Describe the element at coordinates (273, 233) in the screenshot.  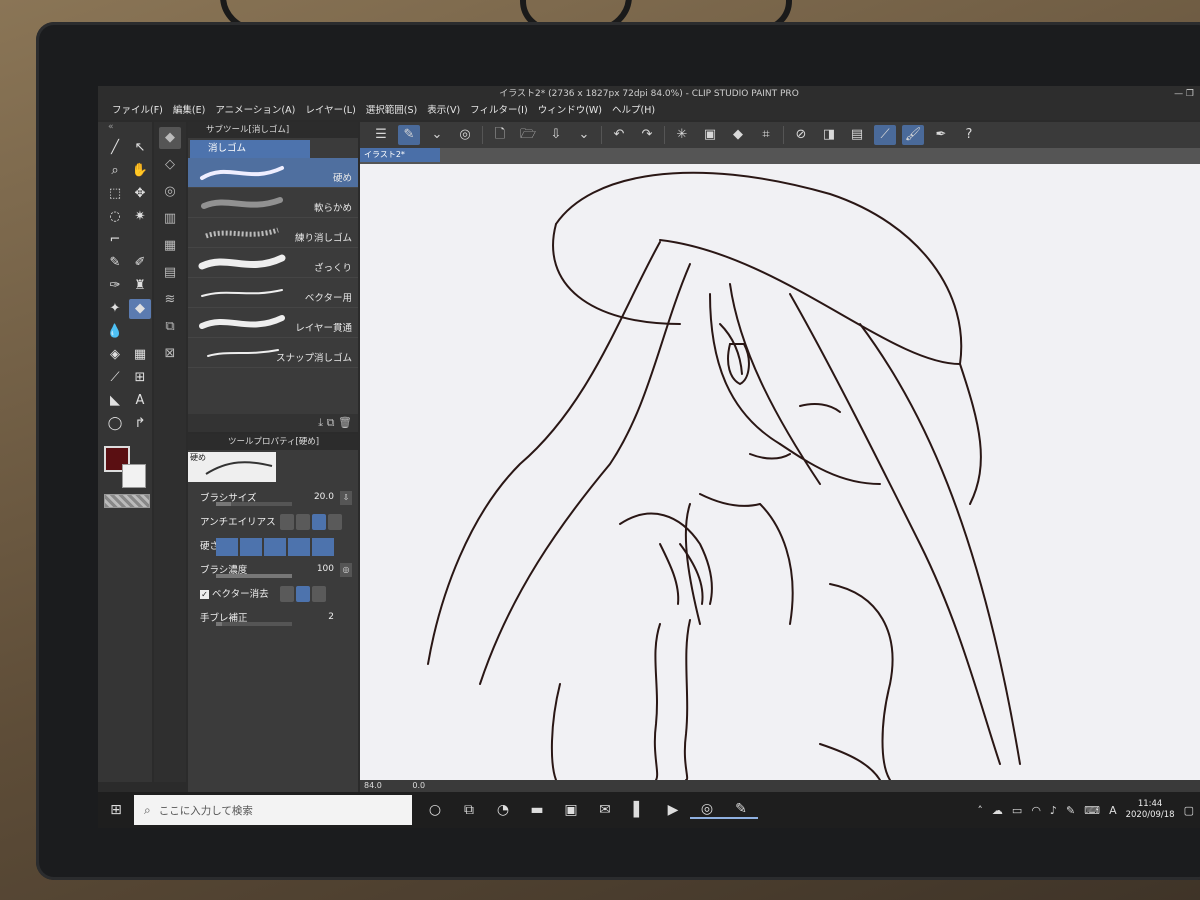
I see `list-item: 練り消しゴム` at that location.